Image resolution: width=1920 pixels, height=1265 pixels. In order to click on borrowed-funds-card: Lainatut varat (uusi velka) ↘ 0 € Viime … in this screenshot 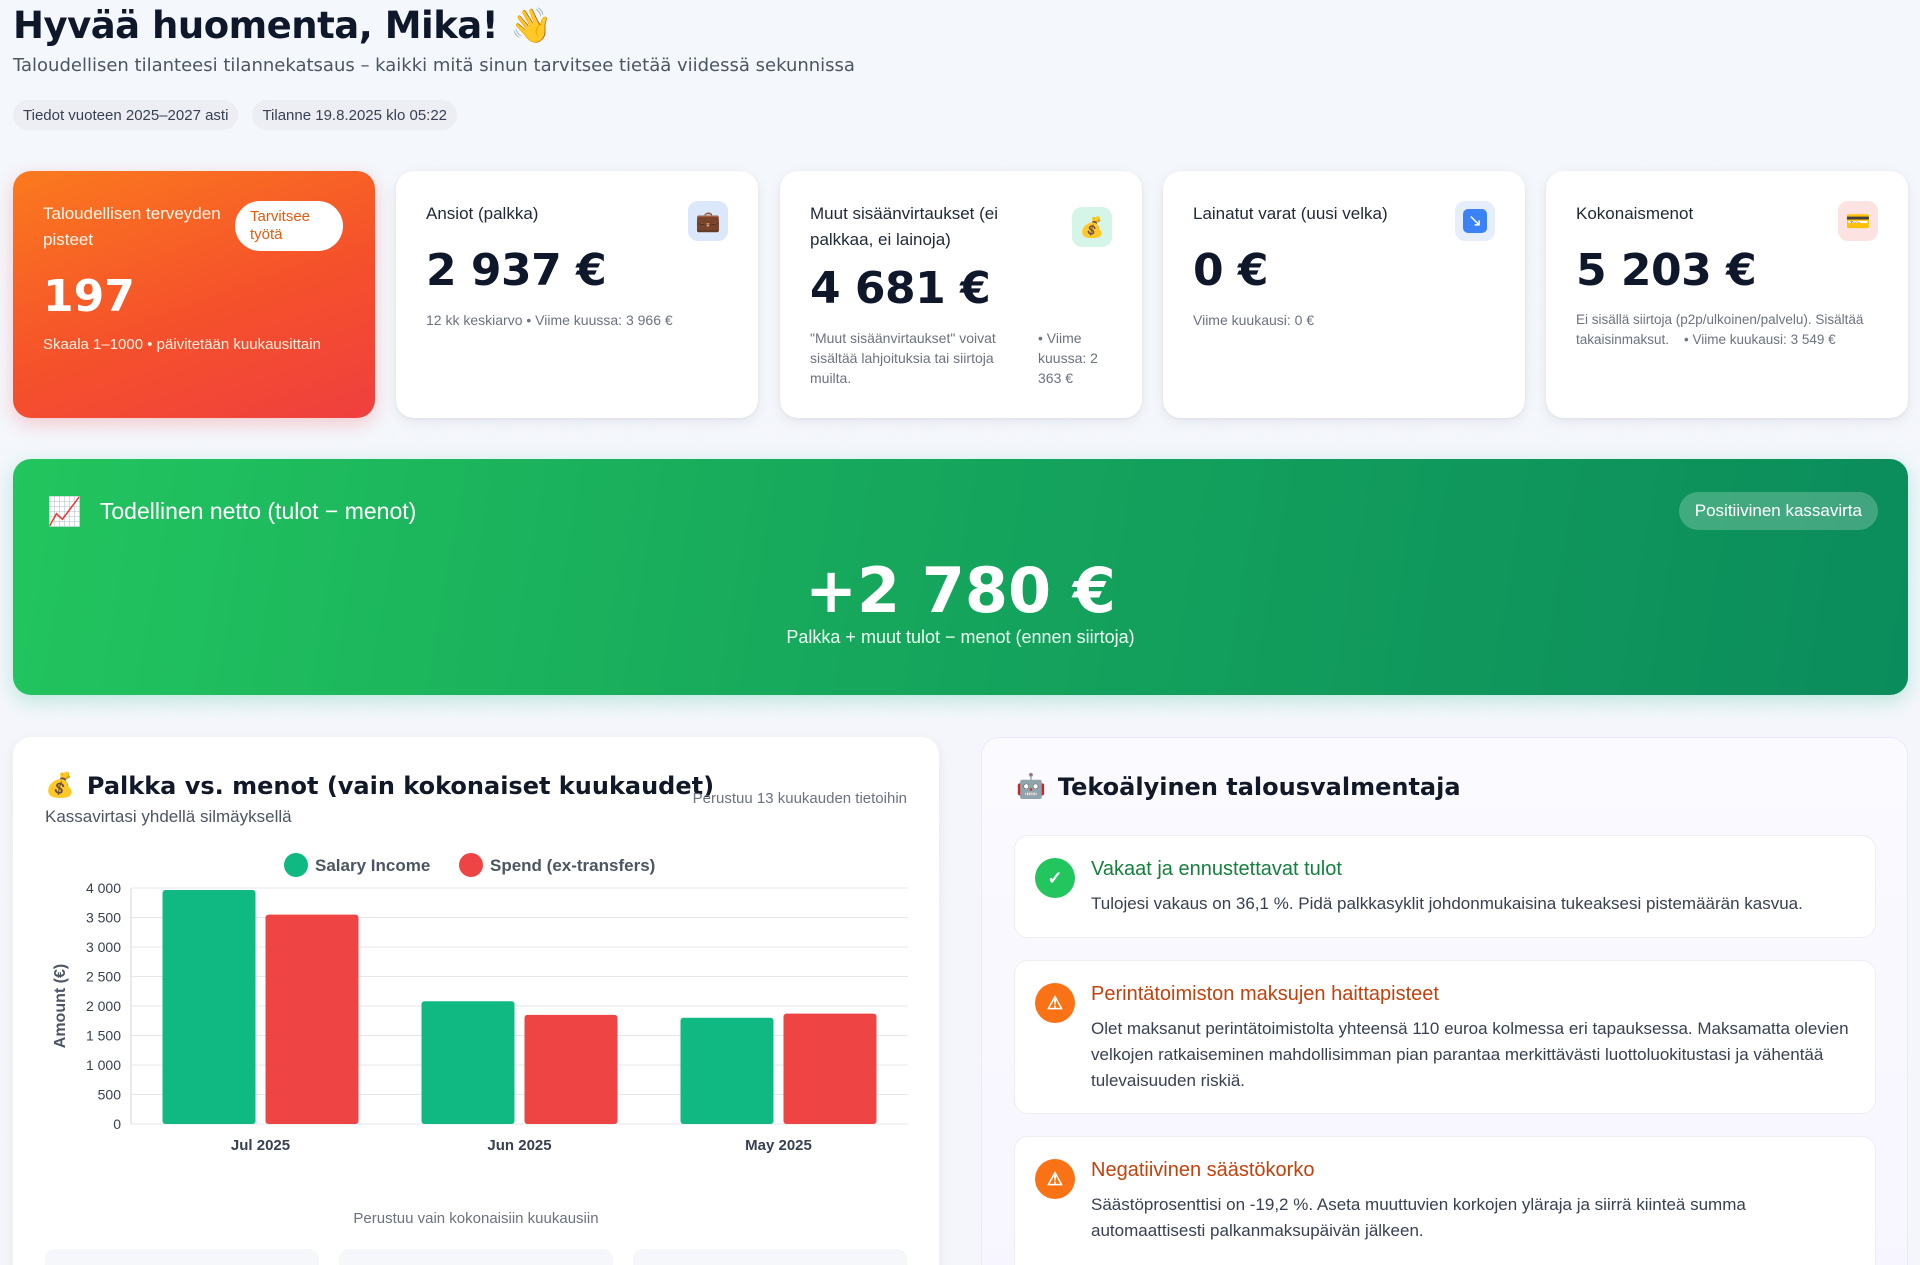, I will do `click(1344, 294)`.